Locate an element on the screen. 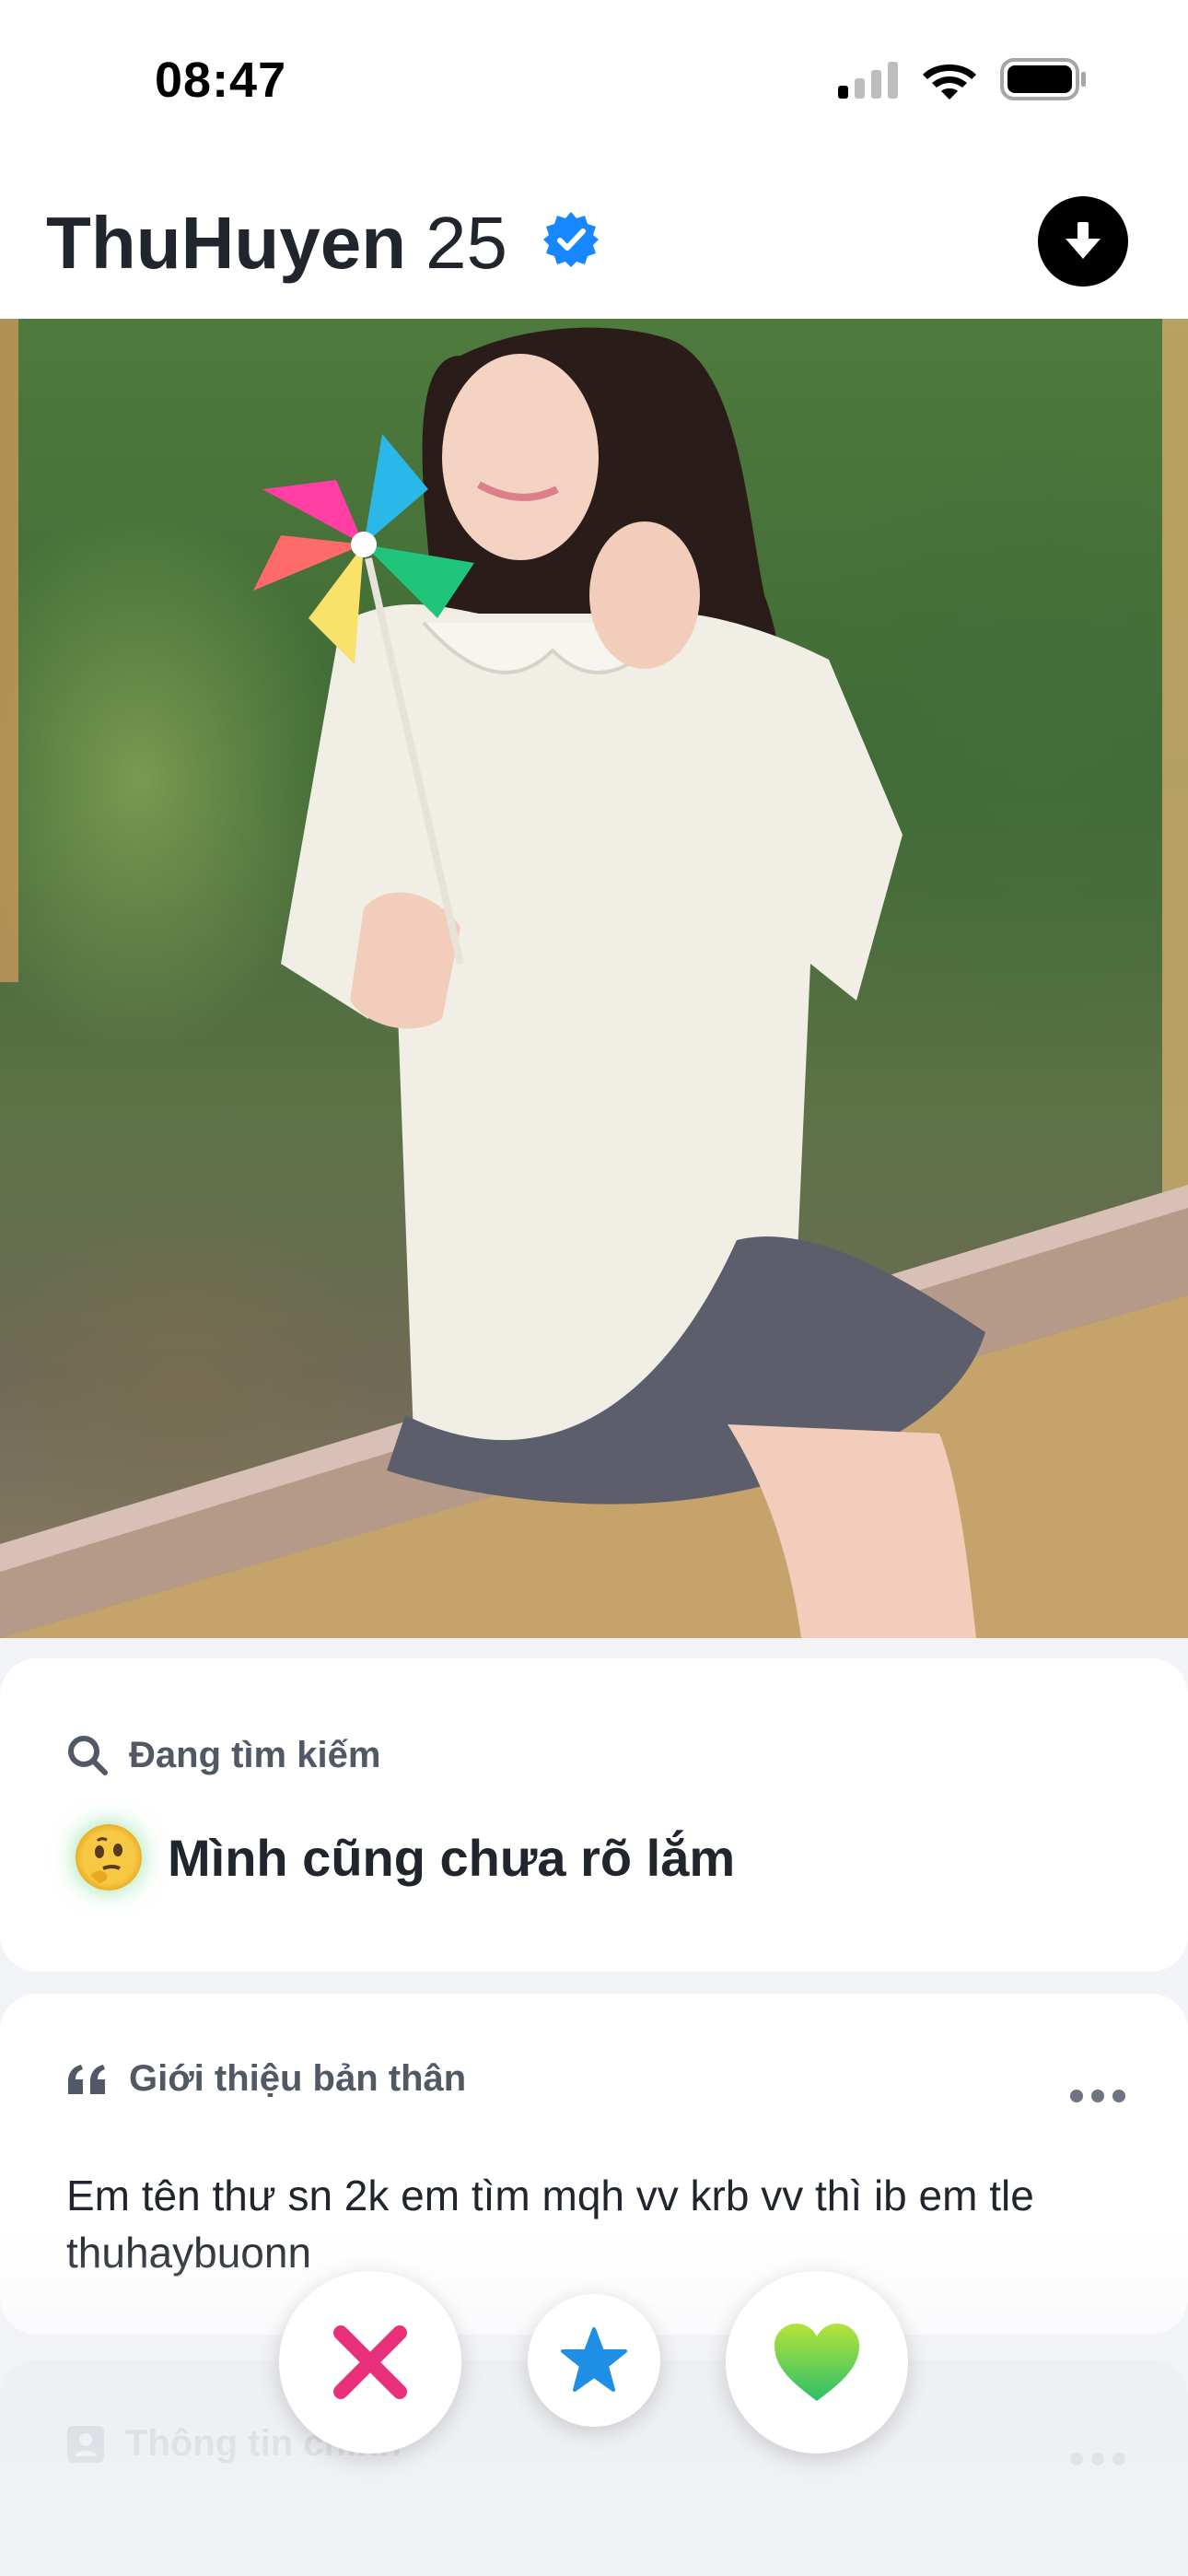  thinking-face-icon is located at coordinates (109, 1857).